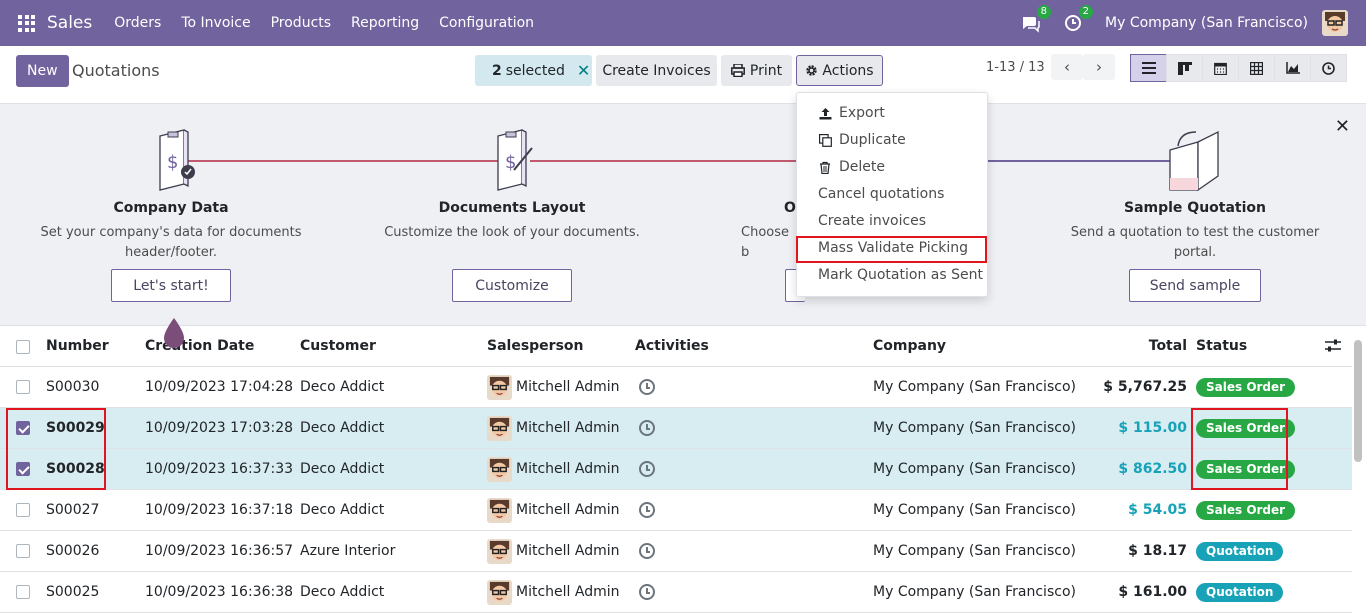 The width and height of the screenshot is (1366, 614). Describe the element at coordinates (756, 70) in the screenshot. I see `print-button: Print` at that location.